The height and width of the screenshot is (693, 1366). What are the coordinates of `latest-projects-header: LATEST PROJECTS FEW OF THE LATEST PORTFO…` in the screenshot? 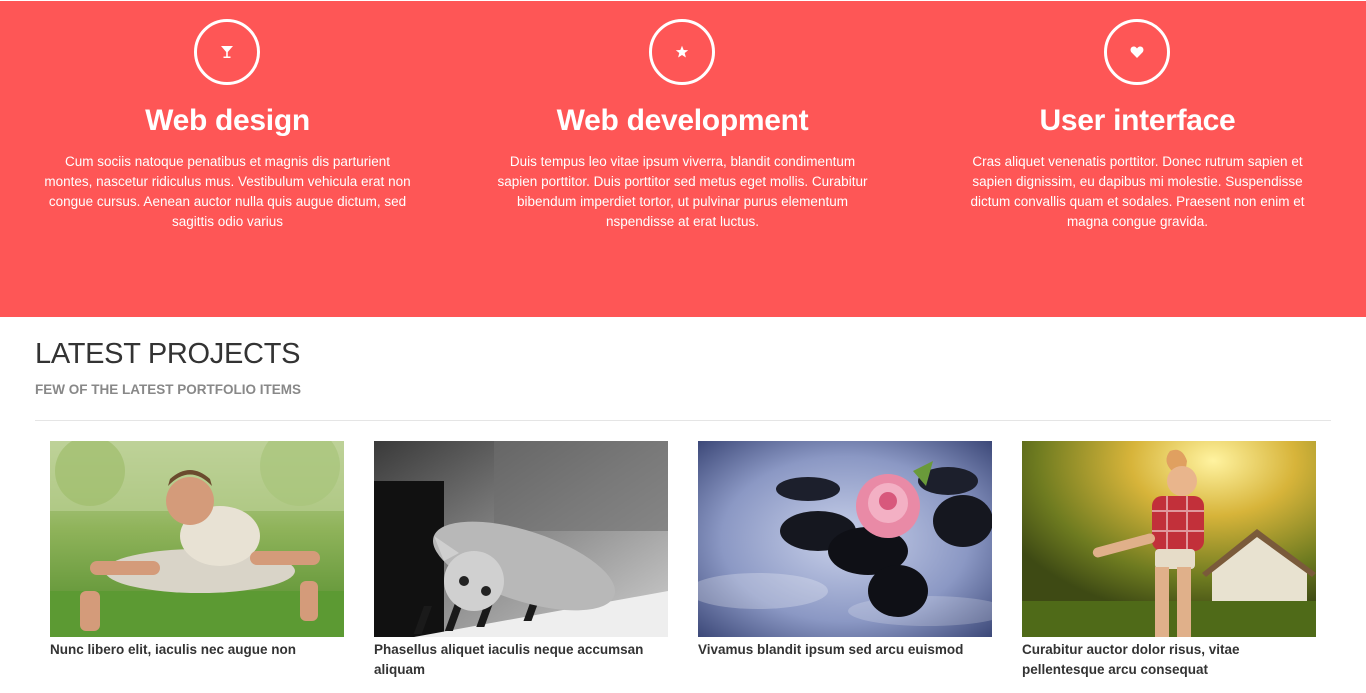 It's located at (168, 367).